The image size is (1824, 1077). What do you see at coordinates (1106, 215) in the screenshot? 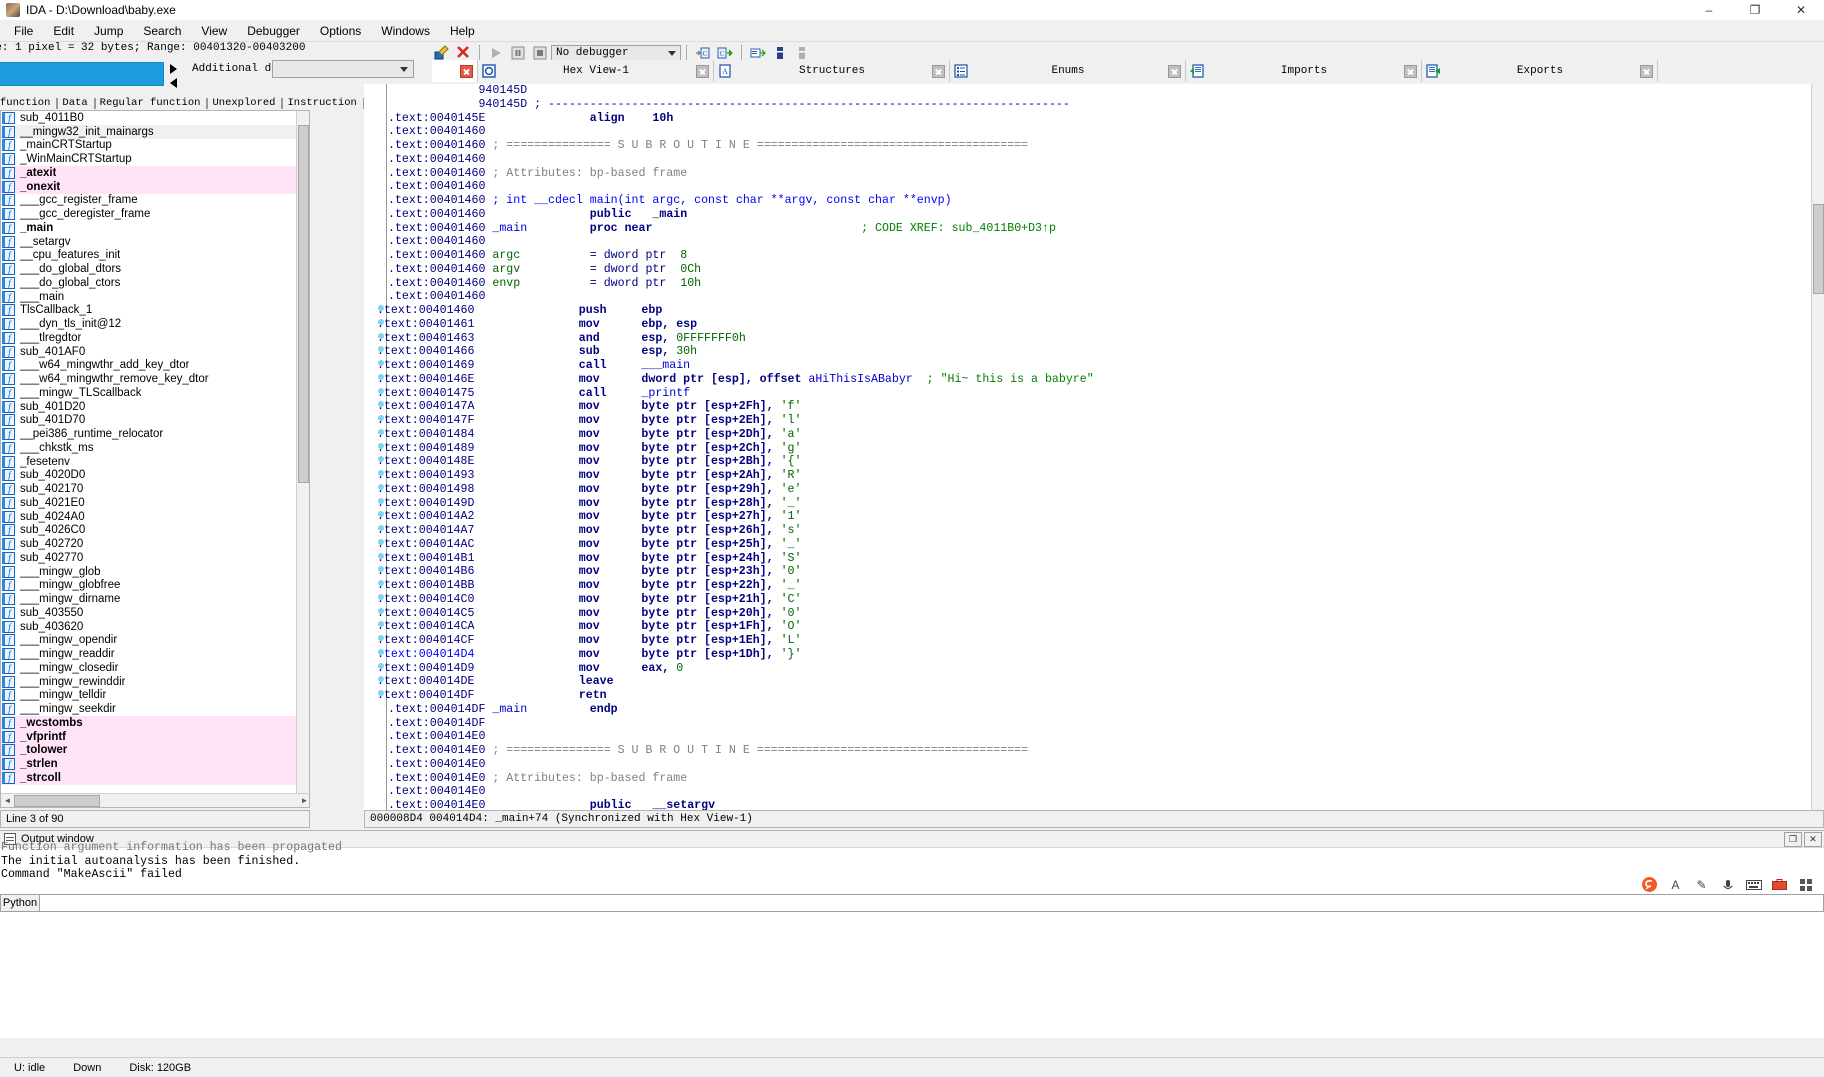
I see `disassembly-line: .text:00401460 public _main` at bounding box center [1106, 215].